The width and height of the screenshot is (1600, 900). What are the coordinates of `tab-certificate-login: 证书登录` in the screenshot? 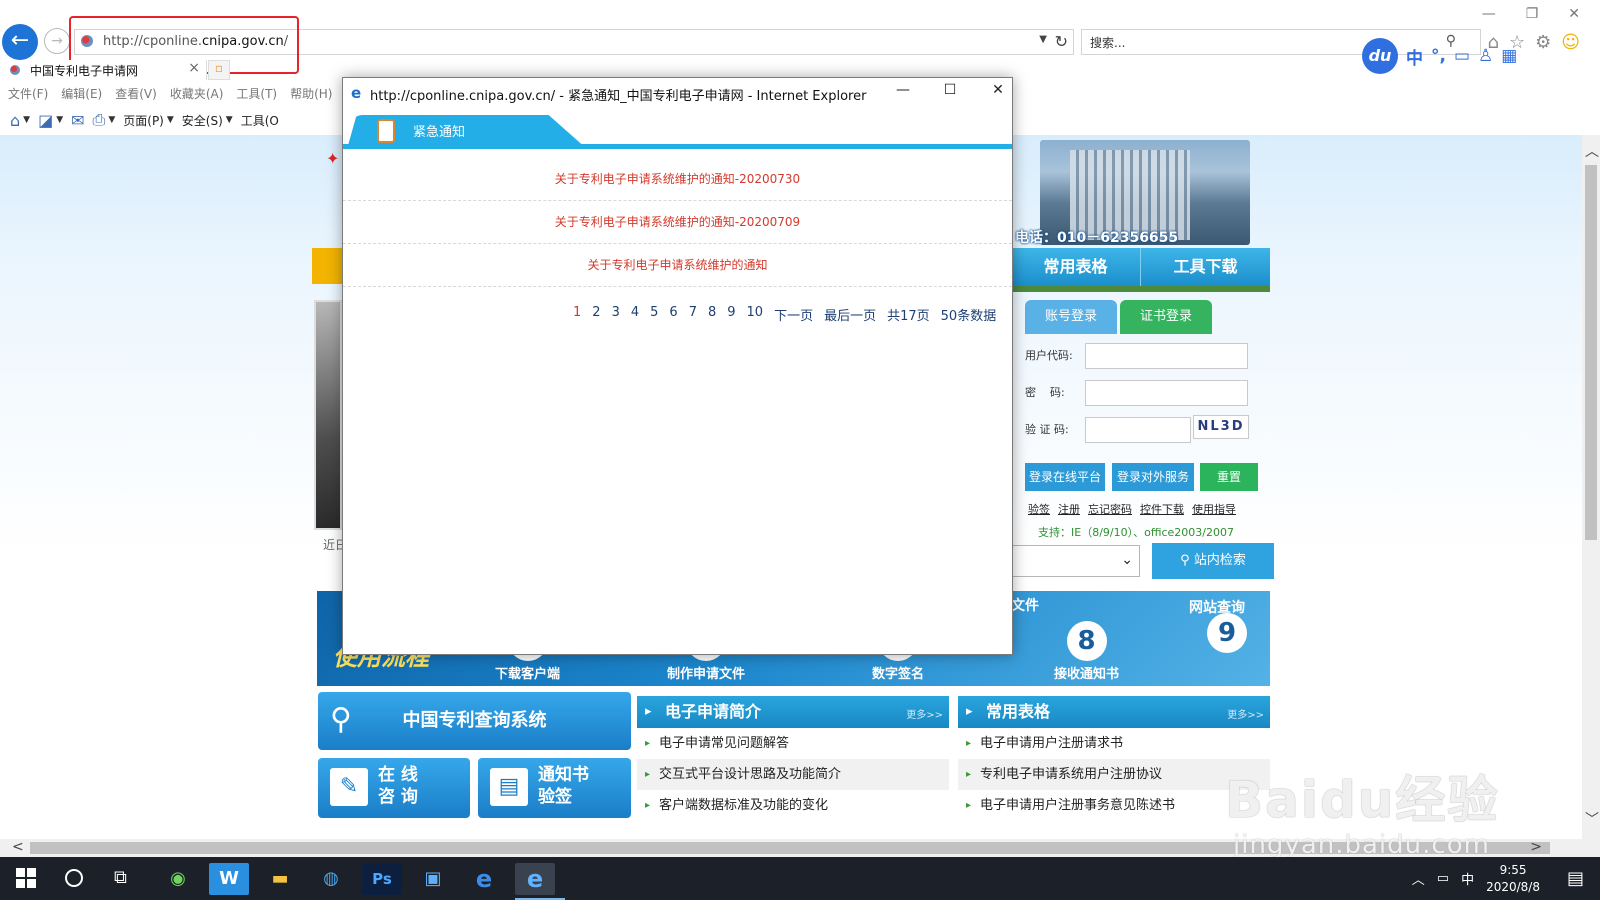 It's located at (1166, 317).